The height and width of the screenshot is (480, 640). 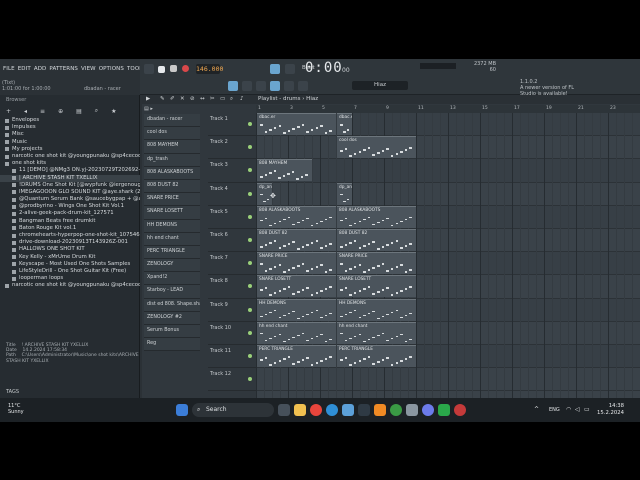 I want to click on store-icon, so click(x=348, y=410).